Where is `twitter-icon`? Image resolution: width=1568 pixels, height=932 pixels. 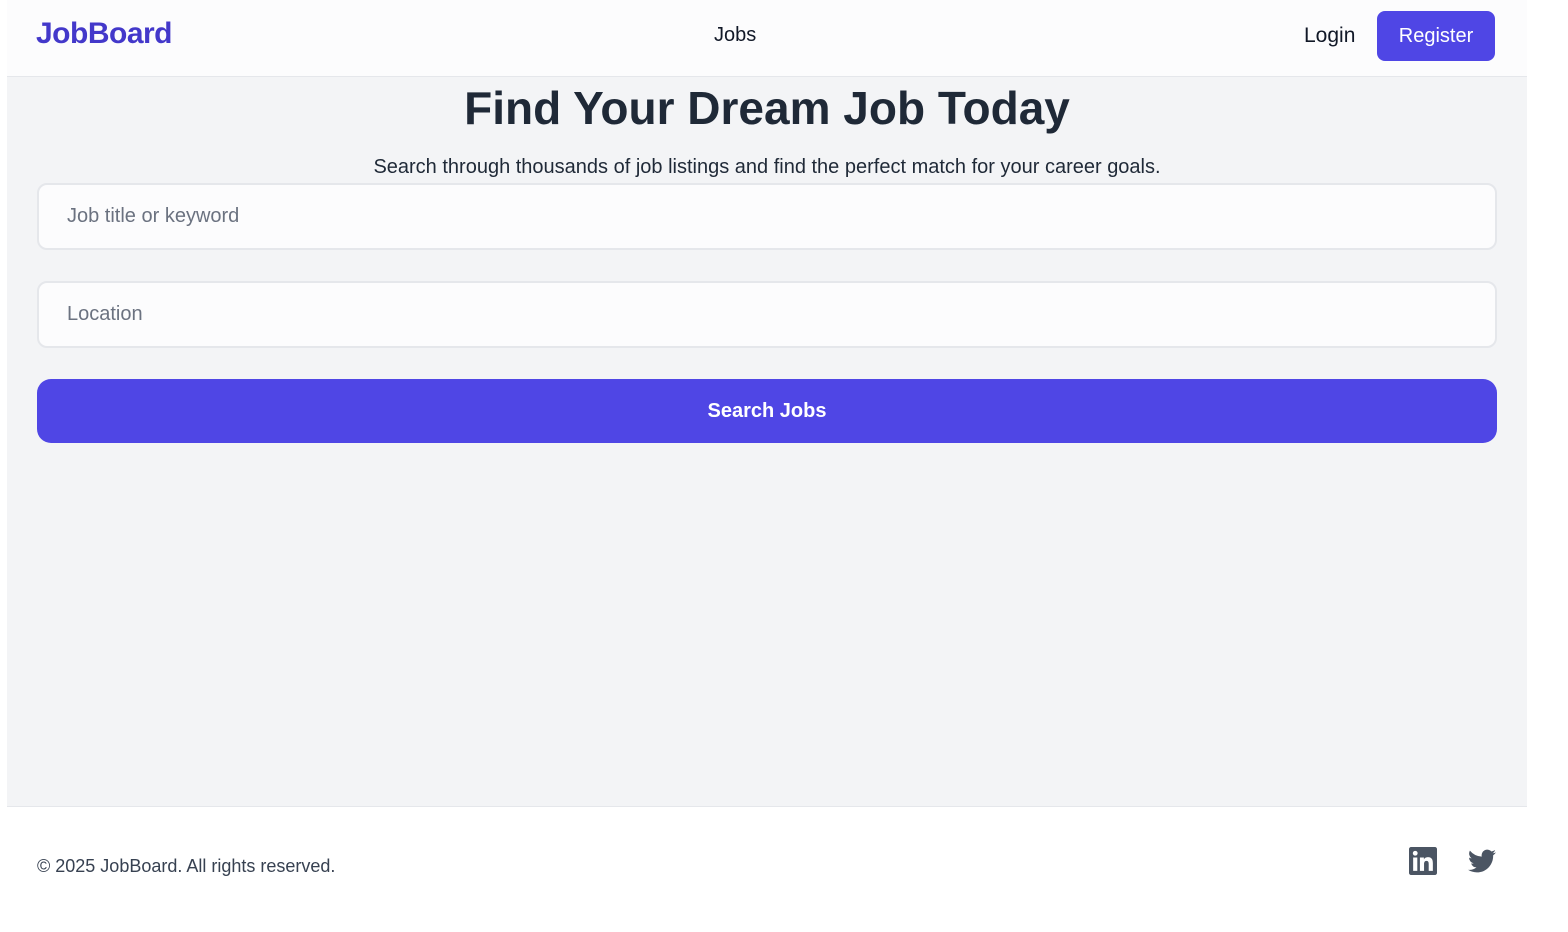 twitter-icon is located at coordinates (1482, 863).